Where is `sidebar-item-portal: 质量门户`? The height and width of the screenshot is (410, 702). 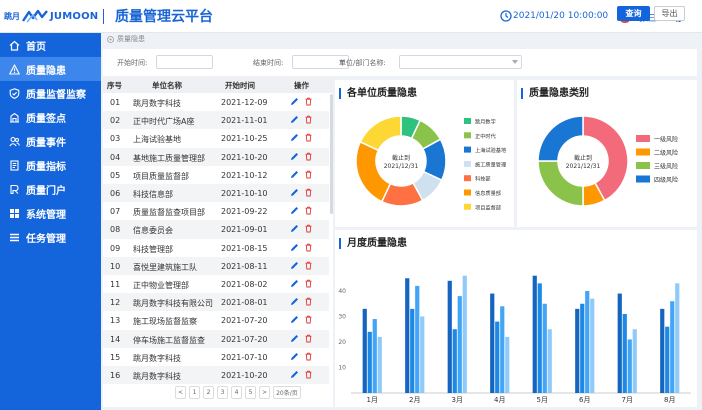
sidebar-item-portal: 质量门户 is located at coordinates (50, 189).